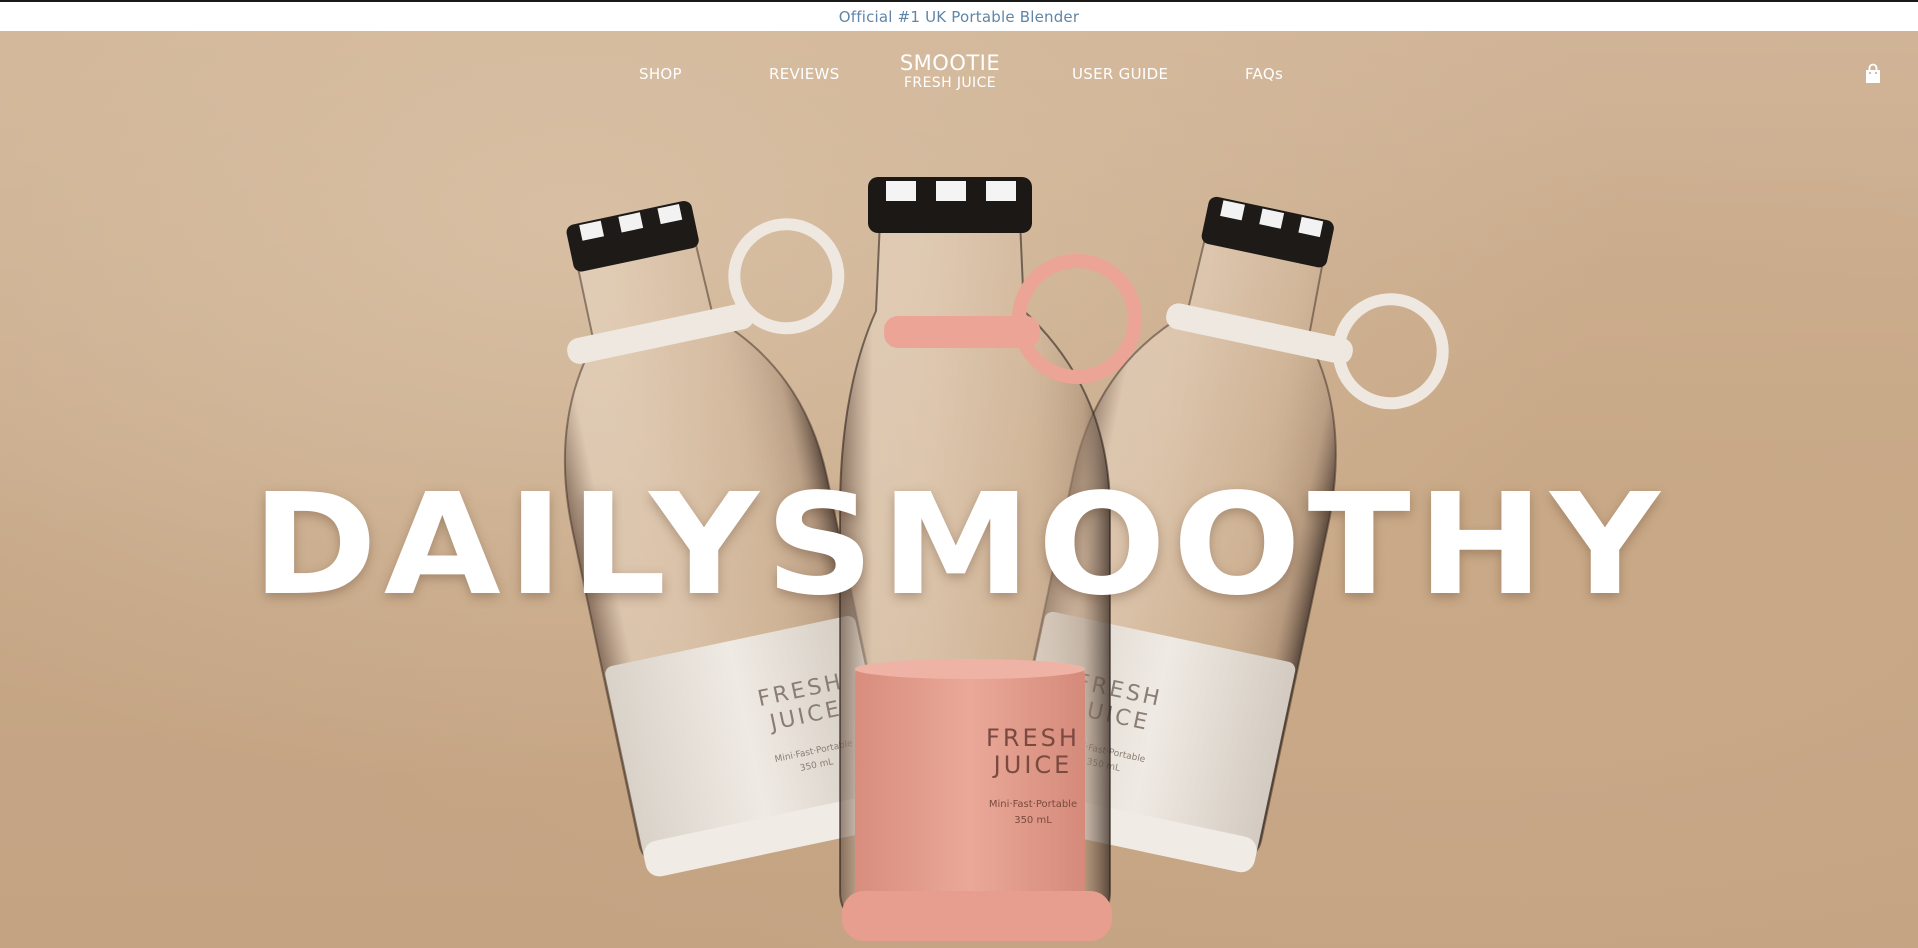 The width and height of the screenshot is (1918, 948). I want to click on svg-text: FRESH, so click(1033, 738).